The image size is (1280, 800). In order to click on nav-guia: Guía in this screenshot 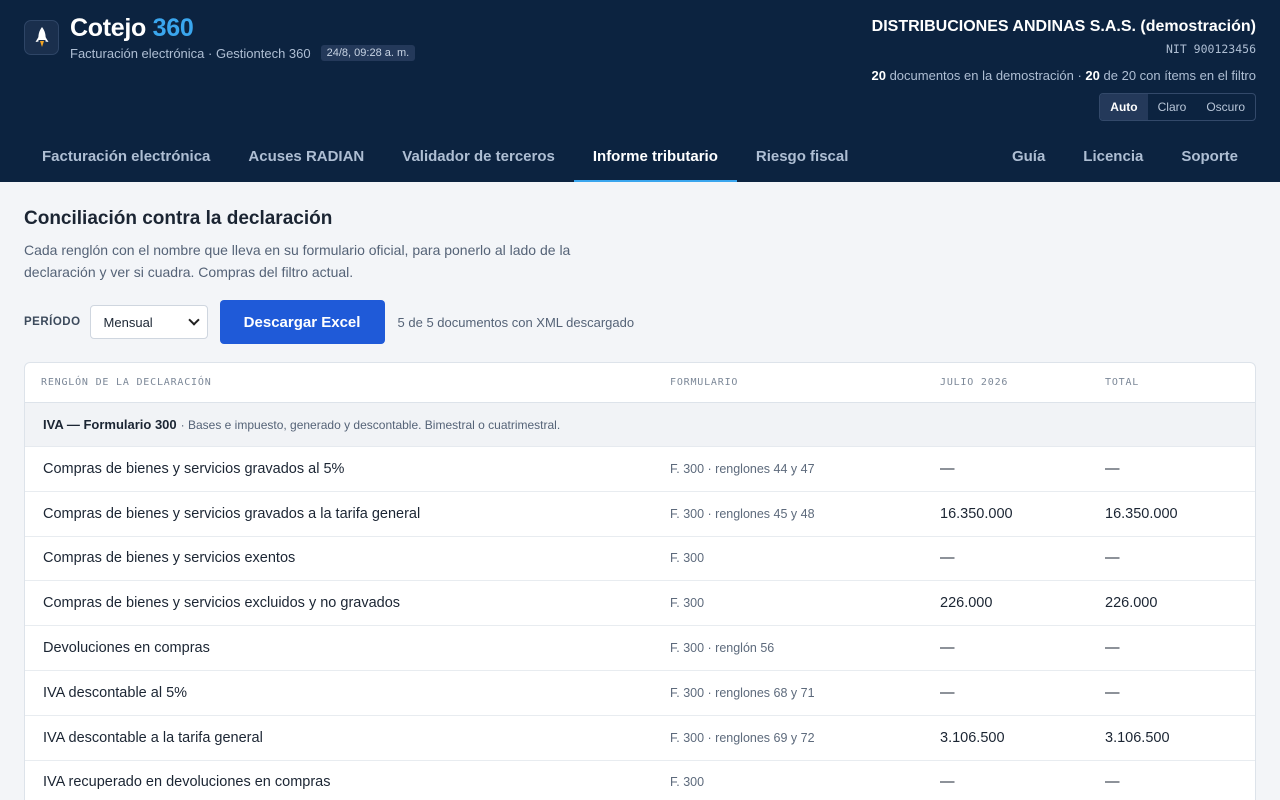, I will do `click(1028, 156)`.